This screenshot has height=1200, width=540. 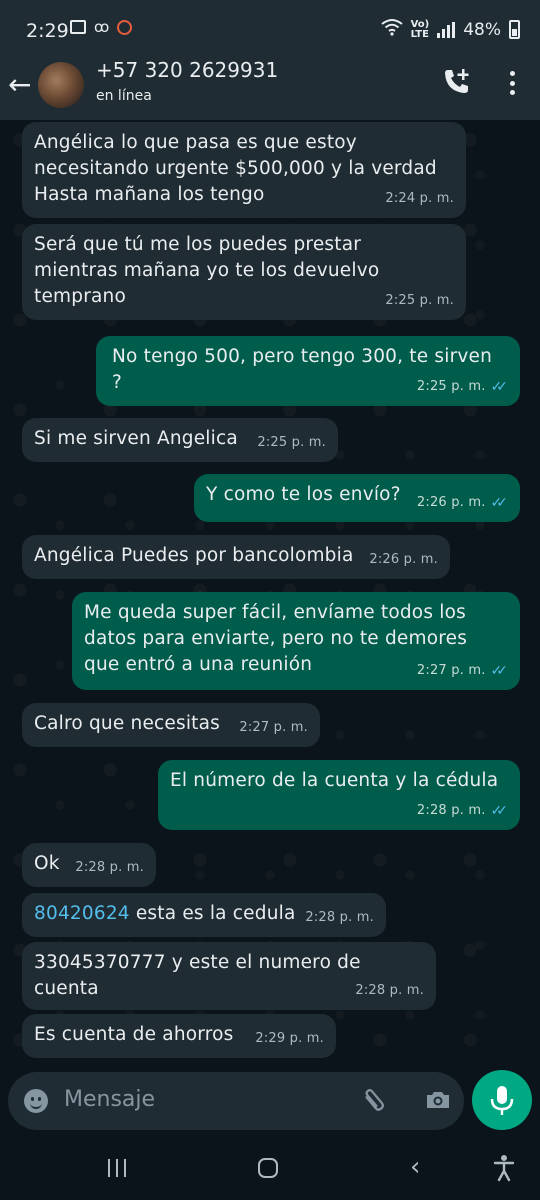 I want to click on message-time: 2:24 p. m., so click(x=419, y=198).